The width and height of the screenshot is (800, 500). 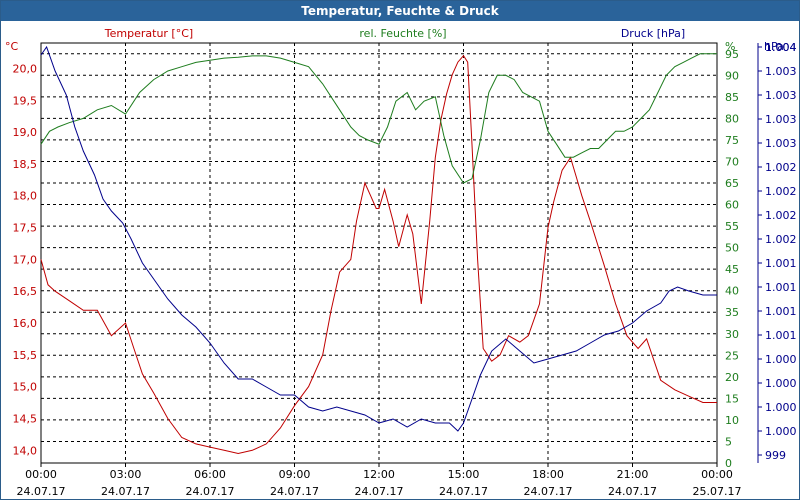 I want to click on humidity-tick-label: 45, so click(x=732, y=269).